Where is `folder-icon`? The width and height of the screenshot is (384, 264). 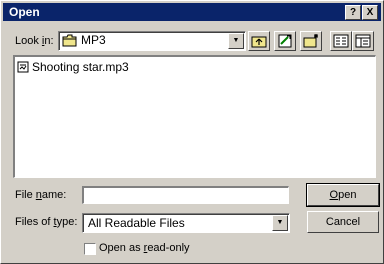
folder-icon is located at coordinates (69, 40).